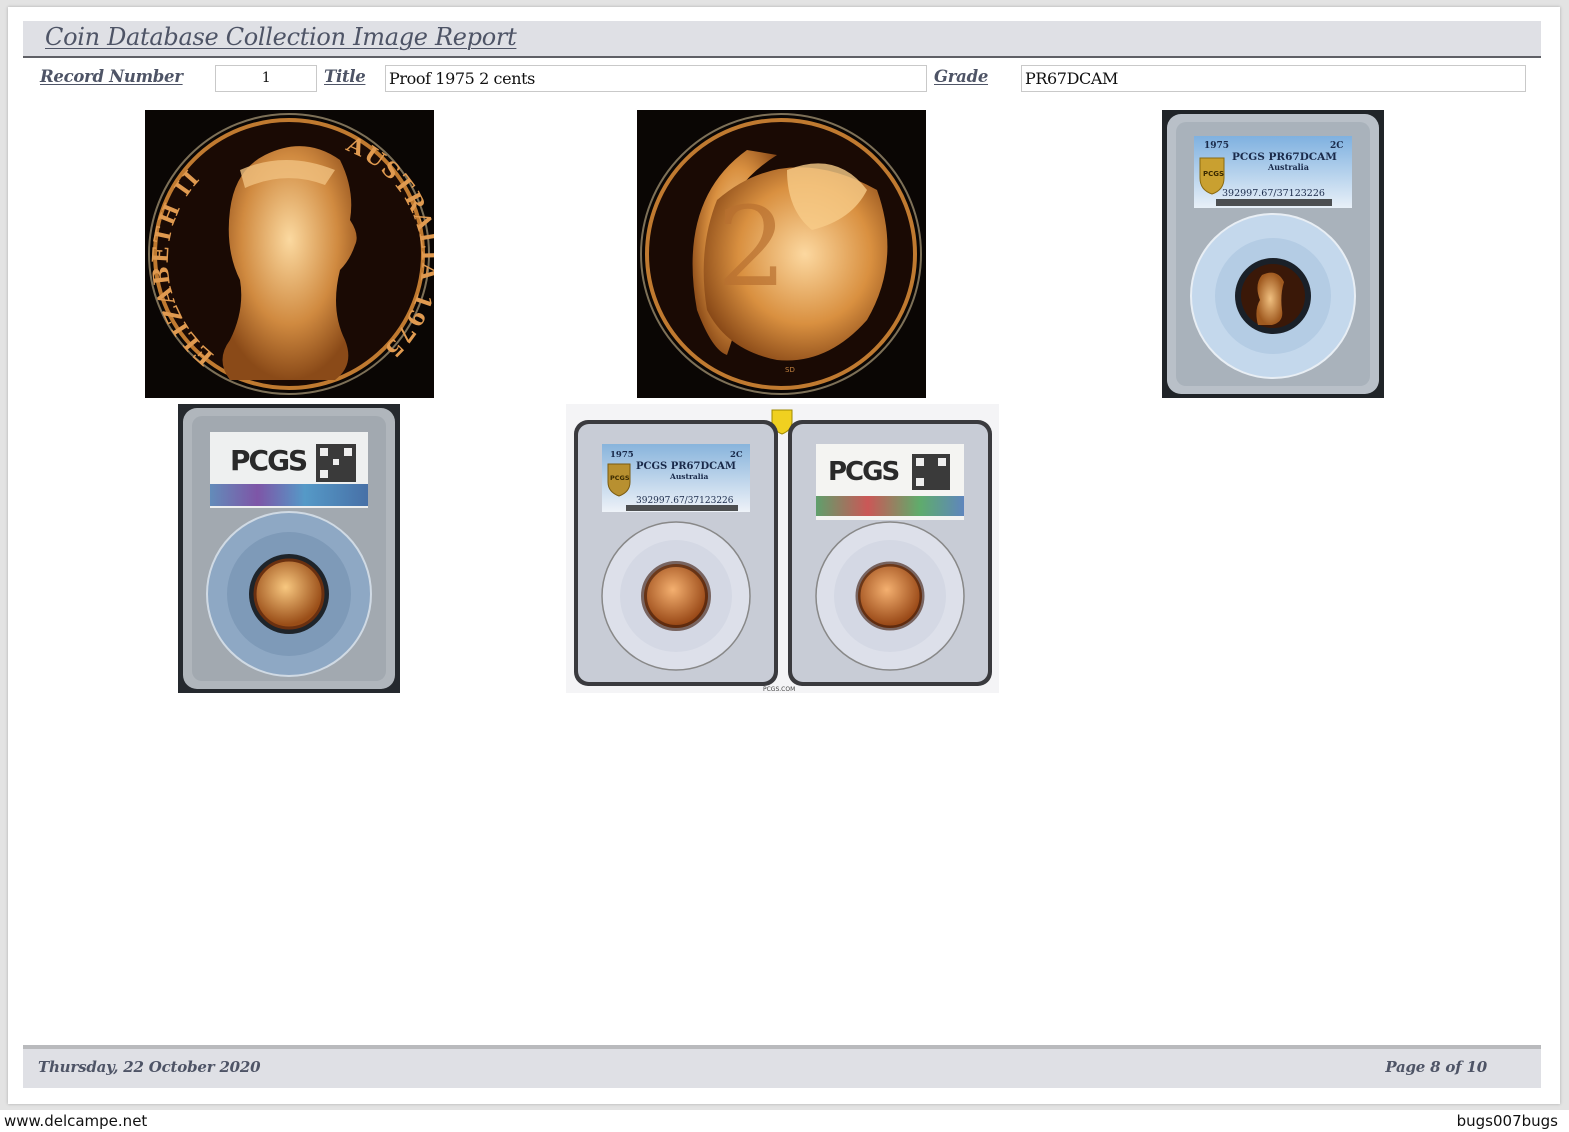 The width and height of the screenshot is (1569, 1132). I want to click on slab-label-denomination: 2C, so click(1336, 146).